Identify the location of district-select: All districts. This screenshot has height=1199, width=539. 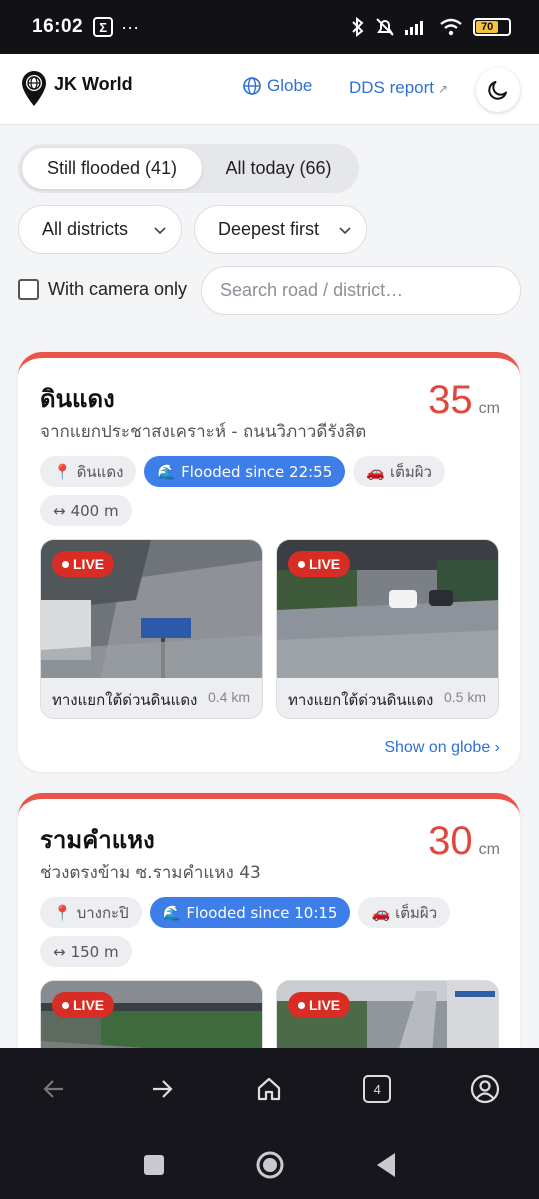
(100, 229).